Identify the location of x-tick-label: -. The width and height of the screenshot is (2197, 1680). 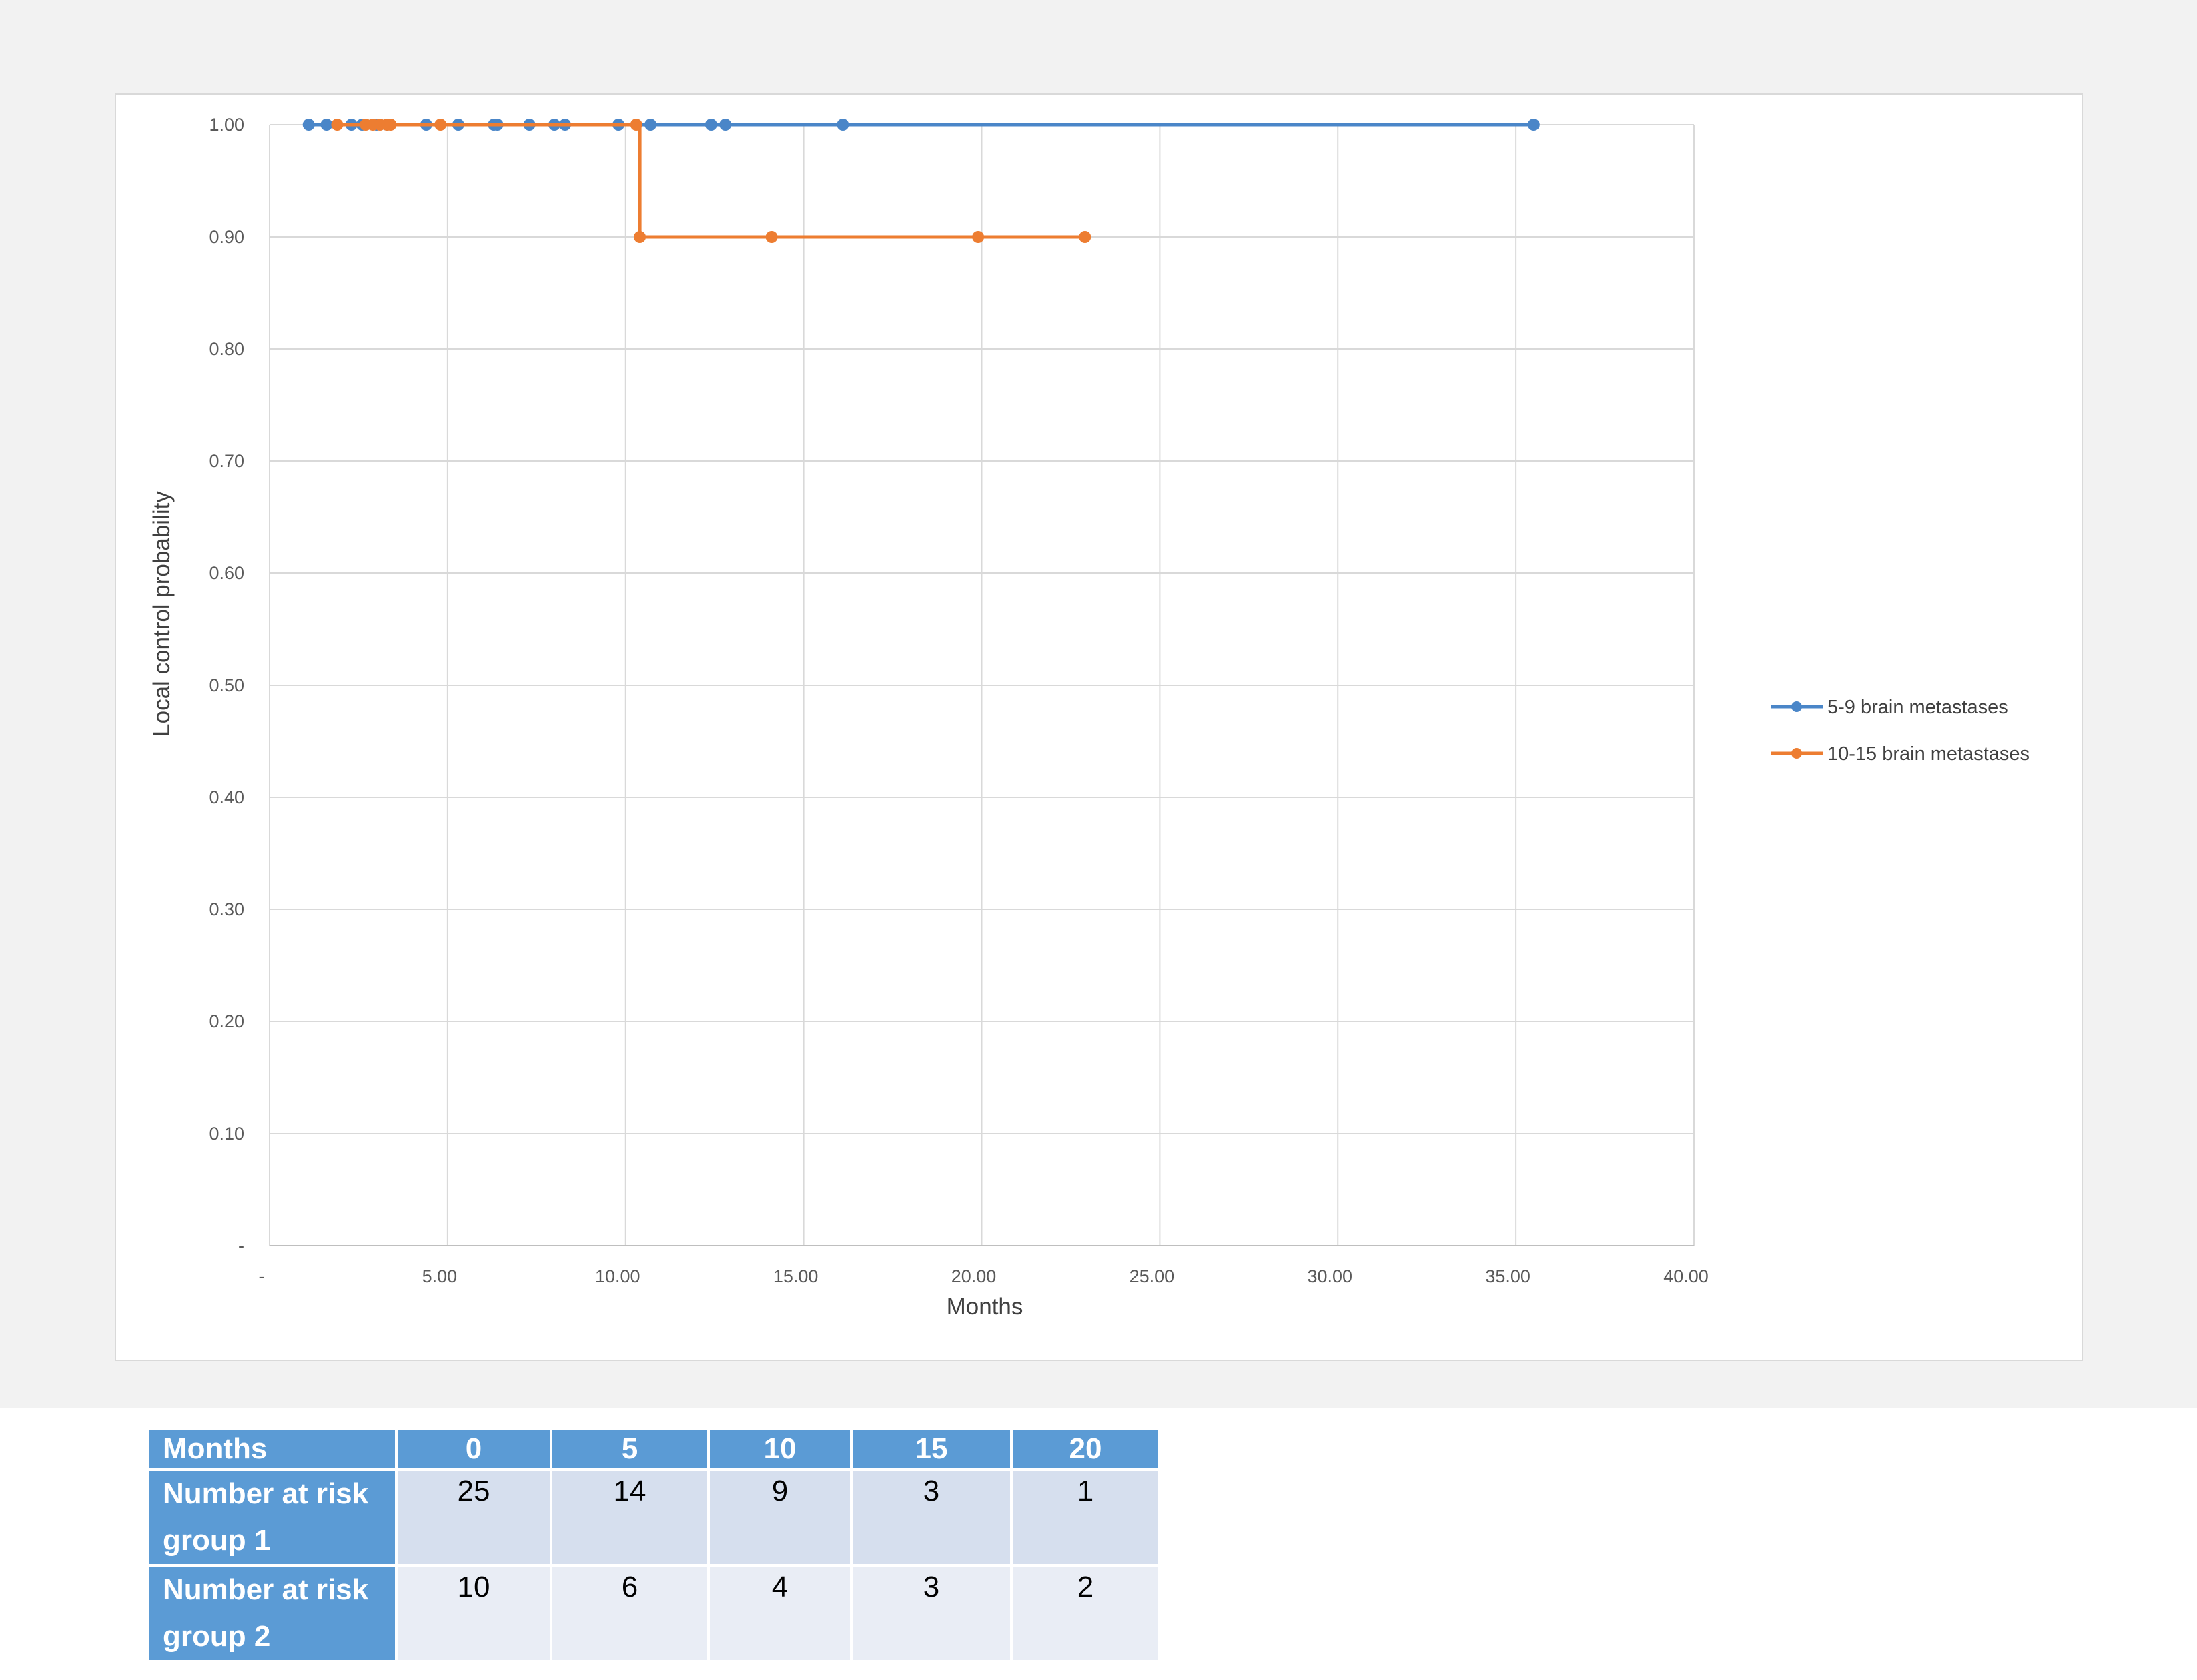
(262, 1276).